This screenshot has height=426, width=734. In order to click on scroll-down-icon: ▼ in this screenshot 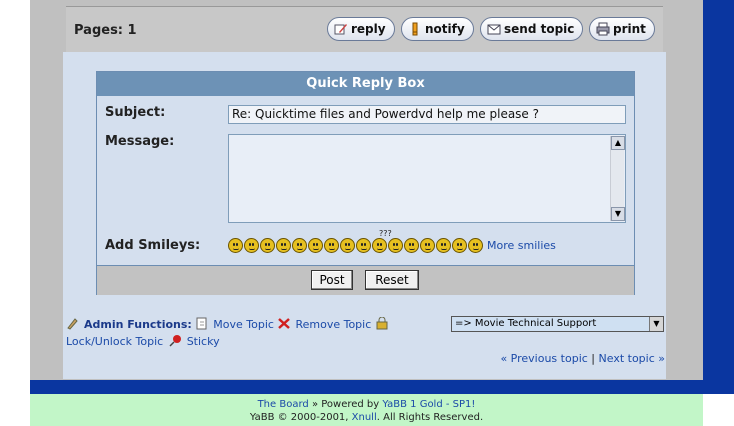, I will do `click(618, 214)`.